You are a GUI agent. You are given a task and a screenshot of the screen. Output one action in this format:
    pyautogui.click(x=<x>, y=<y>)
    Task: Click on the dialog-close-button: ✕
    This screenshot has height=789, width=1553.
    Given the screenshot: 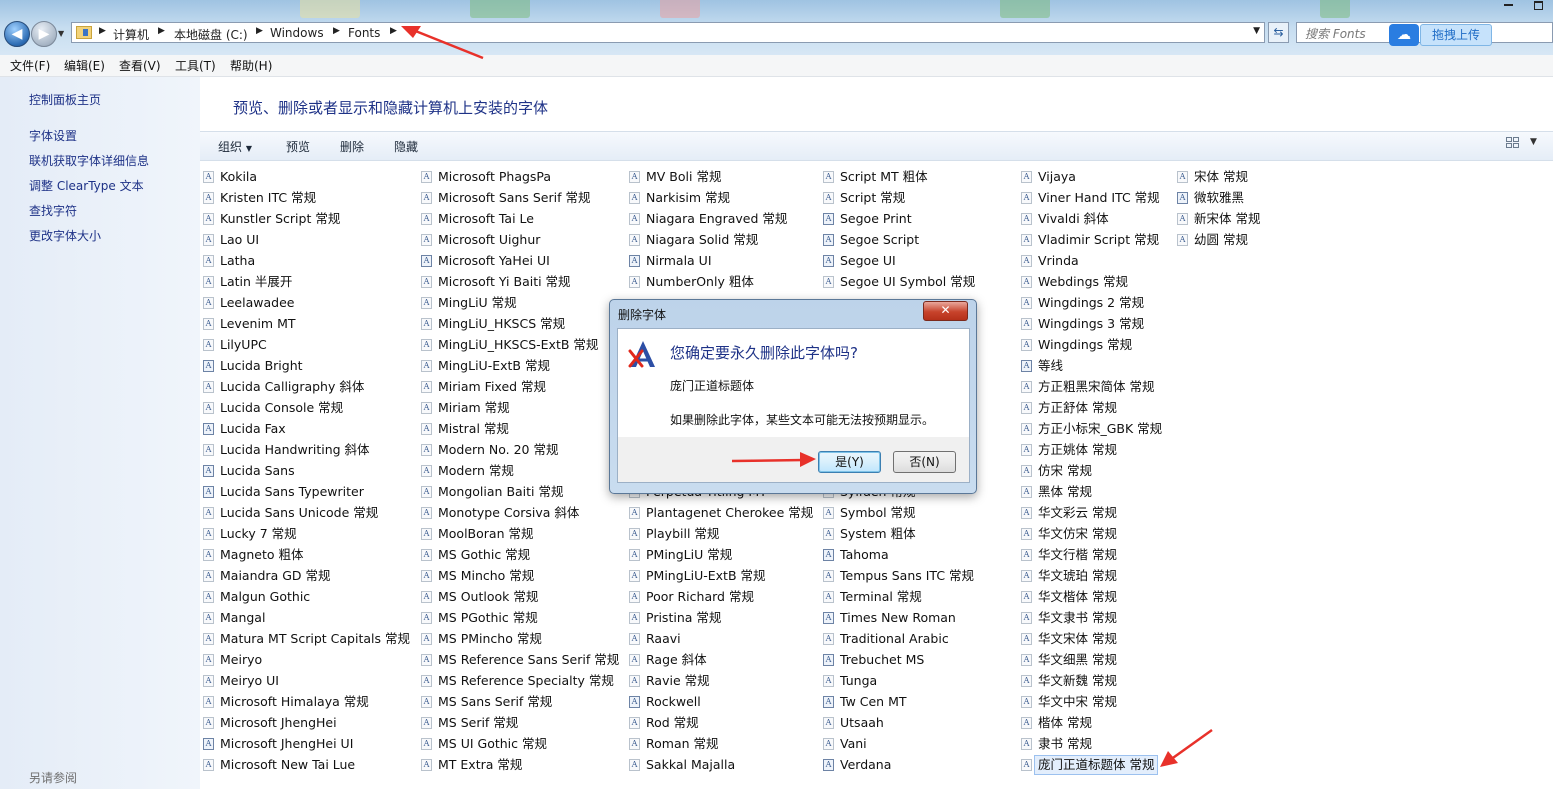 What is the action you would take?
    pyautogui.click(x=945, y=311)
    